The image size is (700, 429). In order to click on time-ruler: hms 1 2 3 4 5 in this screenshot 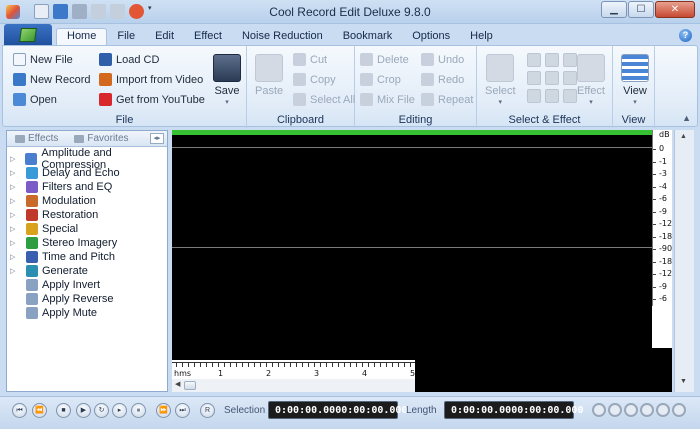, I will do `click(293, 371)`.